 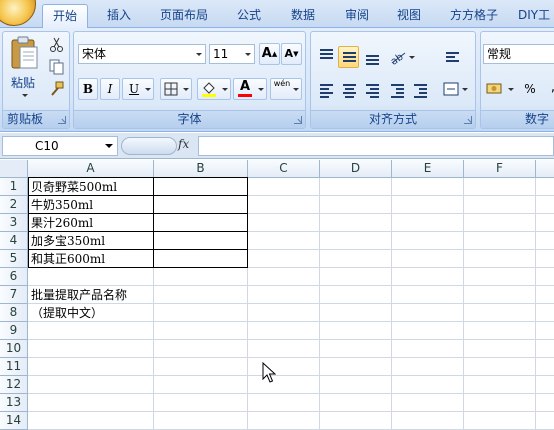 I want to click on shrink-font-button: A▼, so click(x=291, y=54).